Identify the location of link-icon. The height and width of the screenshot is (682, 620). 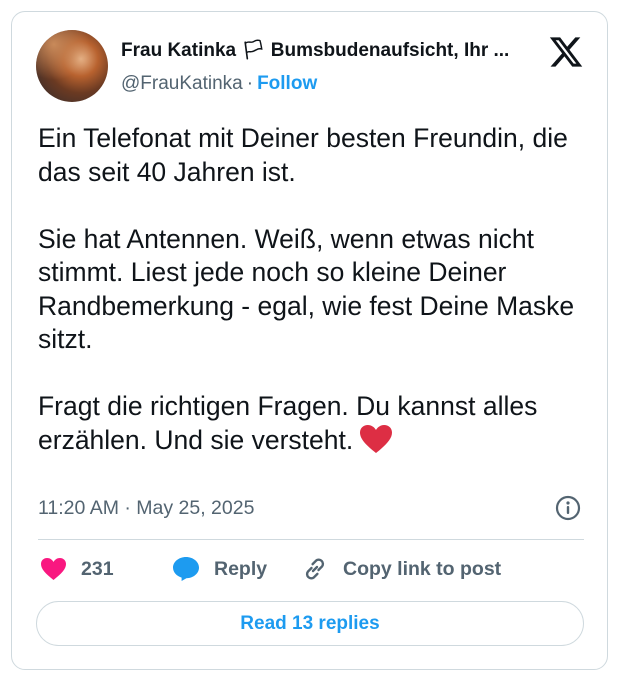
(315, 569).